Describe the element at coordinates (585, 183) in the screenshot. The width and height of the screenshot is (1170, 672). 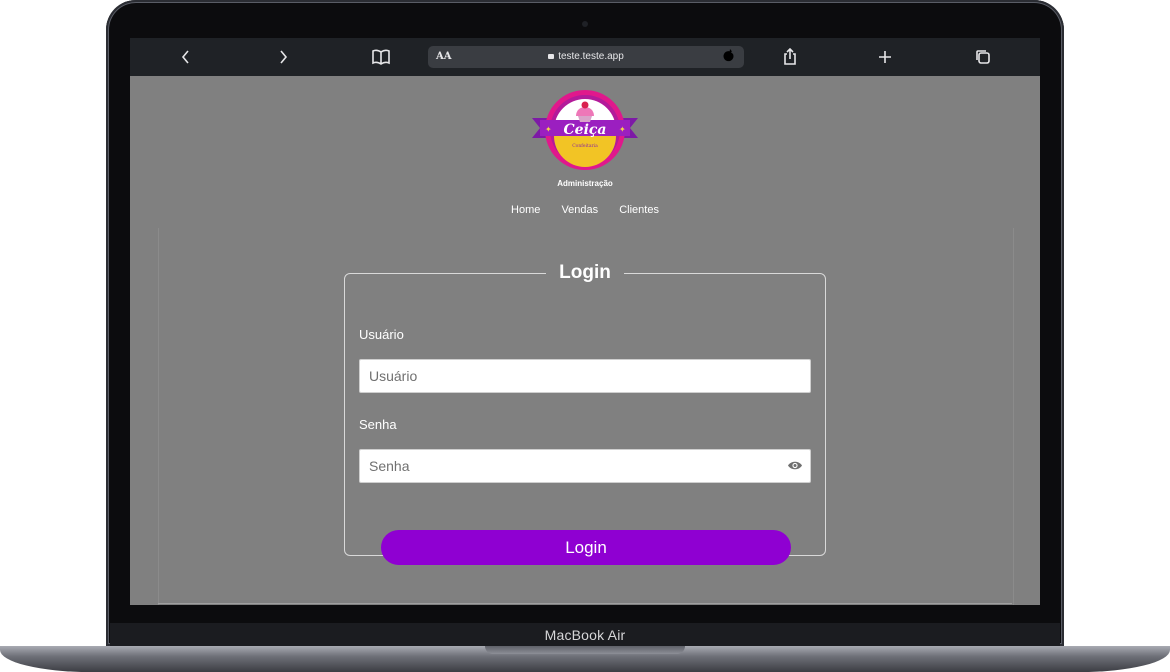
I see `page-title: Administração` at that location.